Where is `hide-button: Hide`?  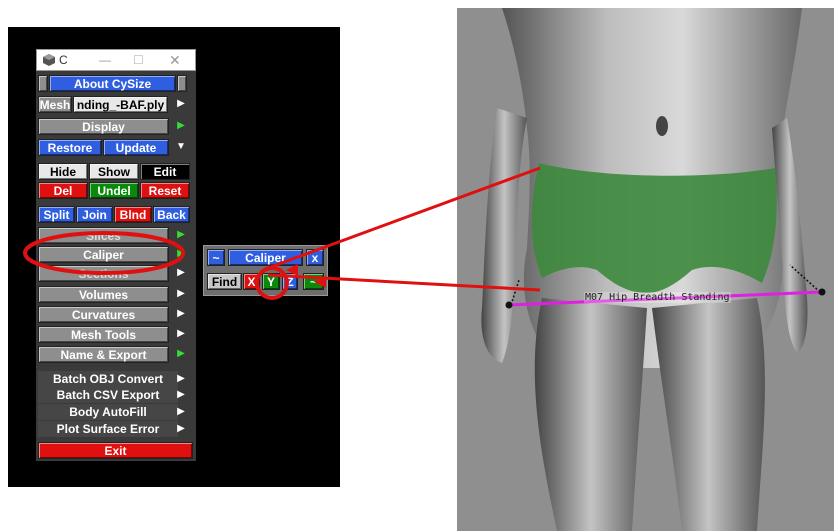 hide-button: Hide is located at coordinates (63, 171).